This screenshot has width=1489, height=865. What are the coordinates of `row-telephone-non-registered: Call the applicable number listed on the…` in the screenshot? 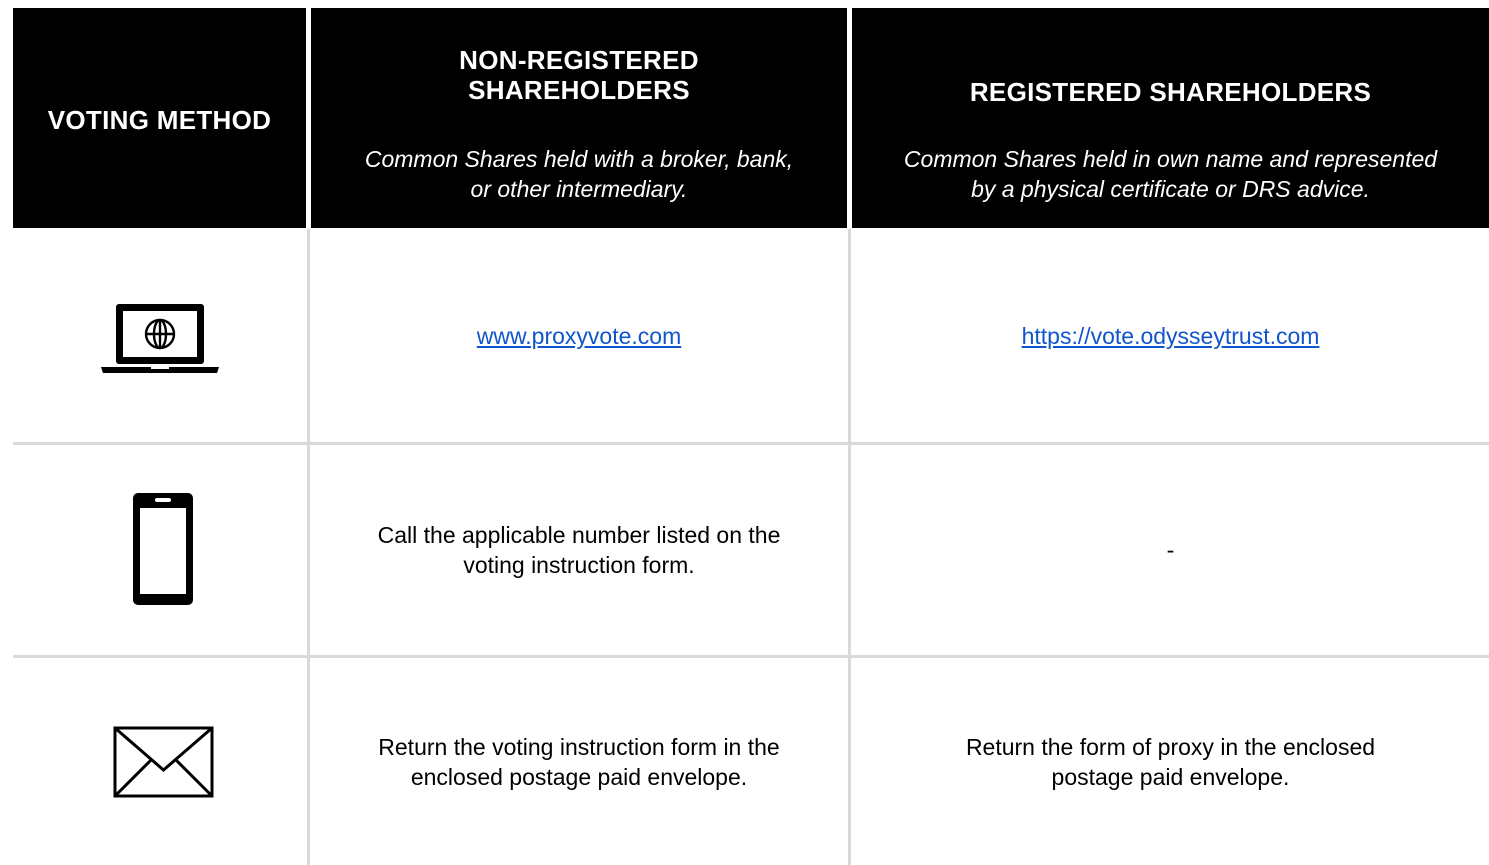 It's located at (579, 550).